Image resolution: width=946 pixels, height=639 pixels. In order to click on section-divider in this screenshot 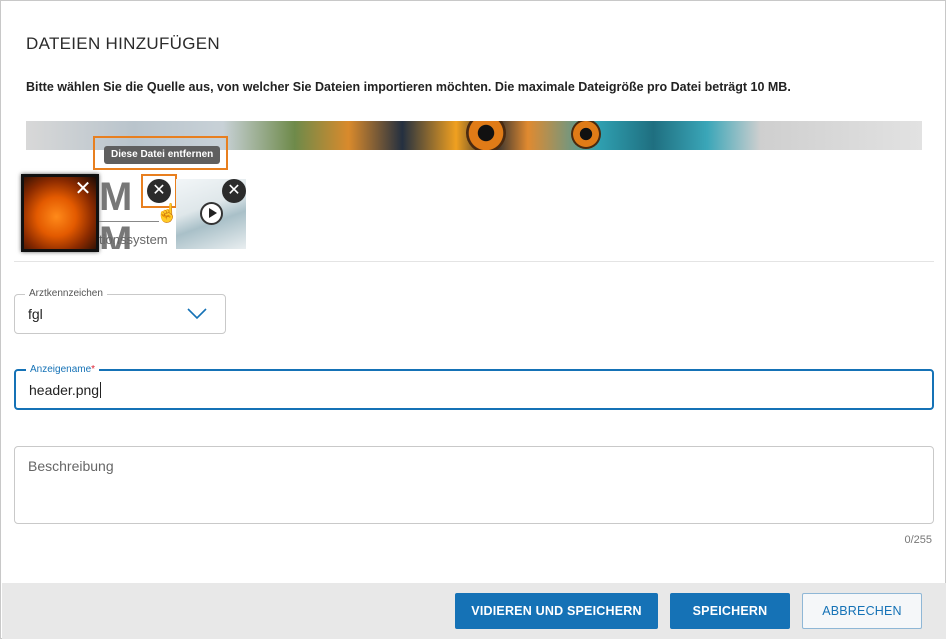, I will do `click(474, 261)`.